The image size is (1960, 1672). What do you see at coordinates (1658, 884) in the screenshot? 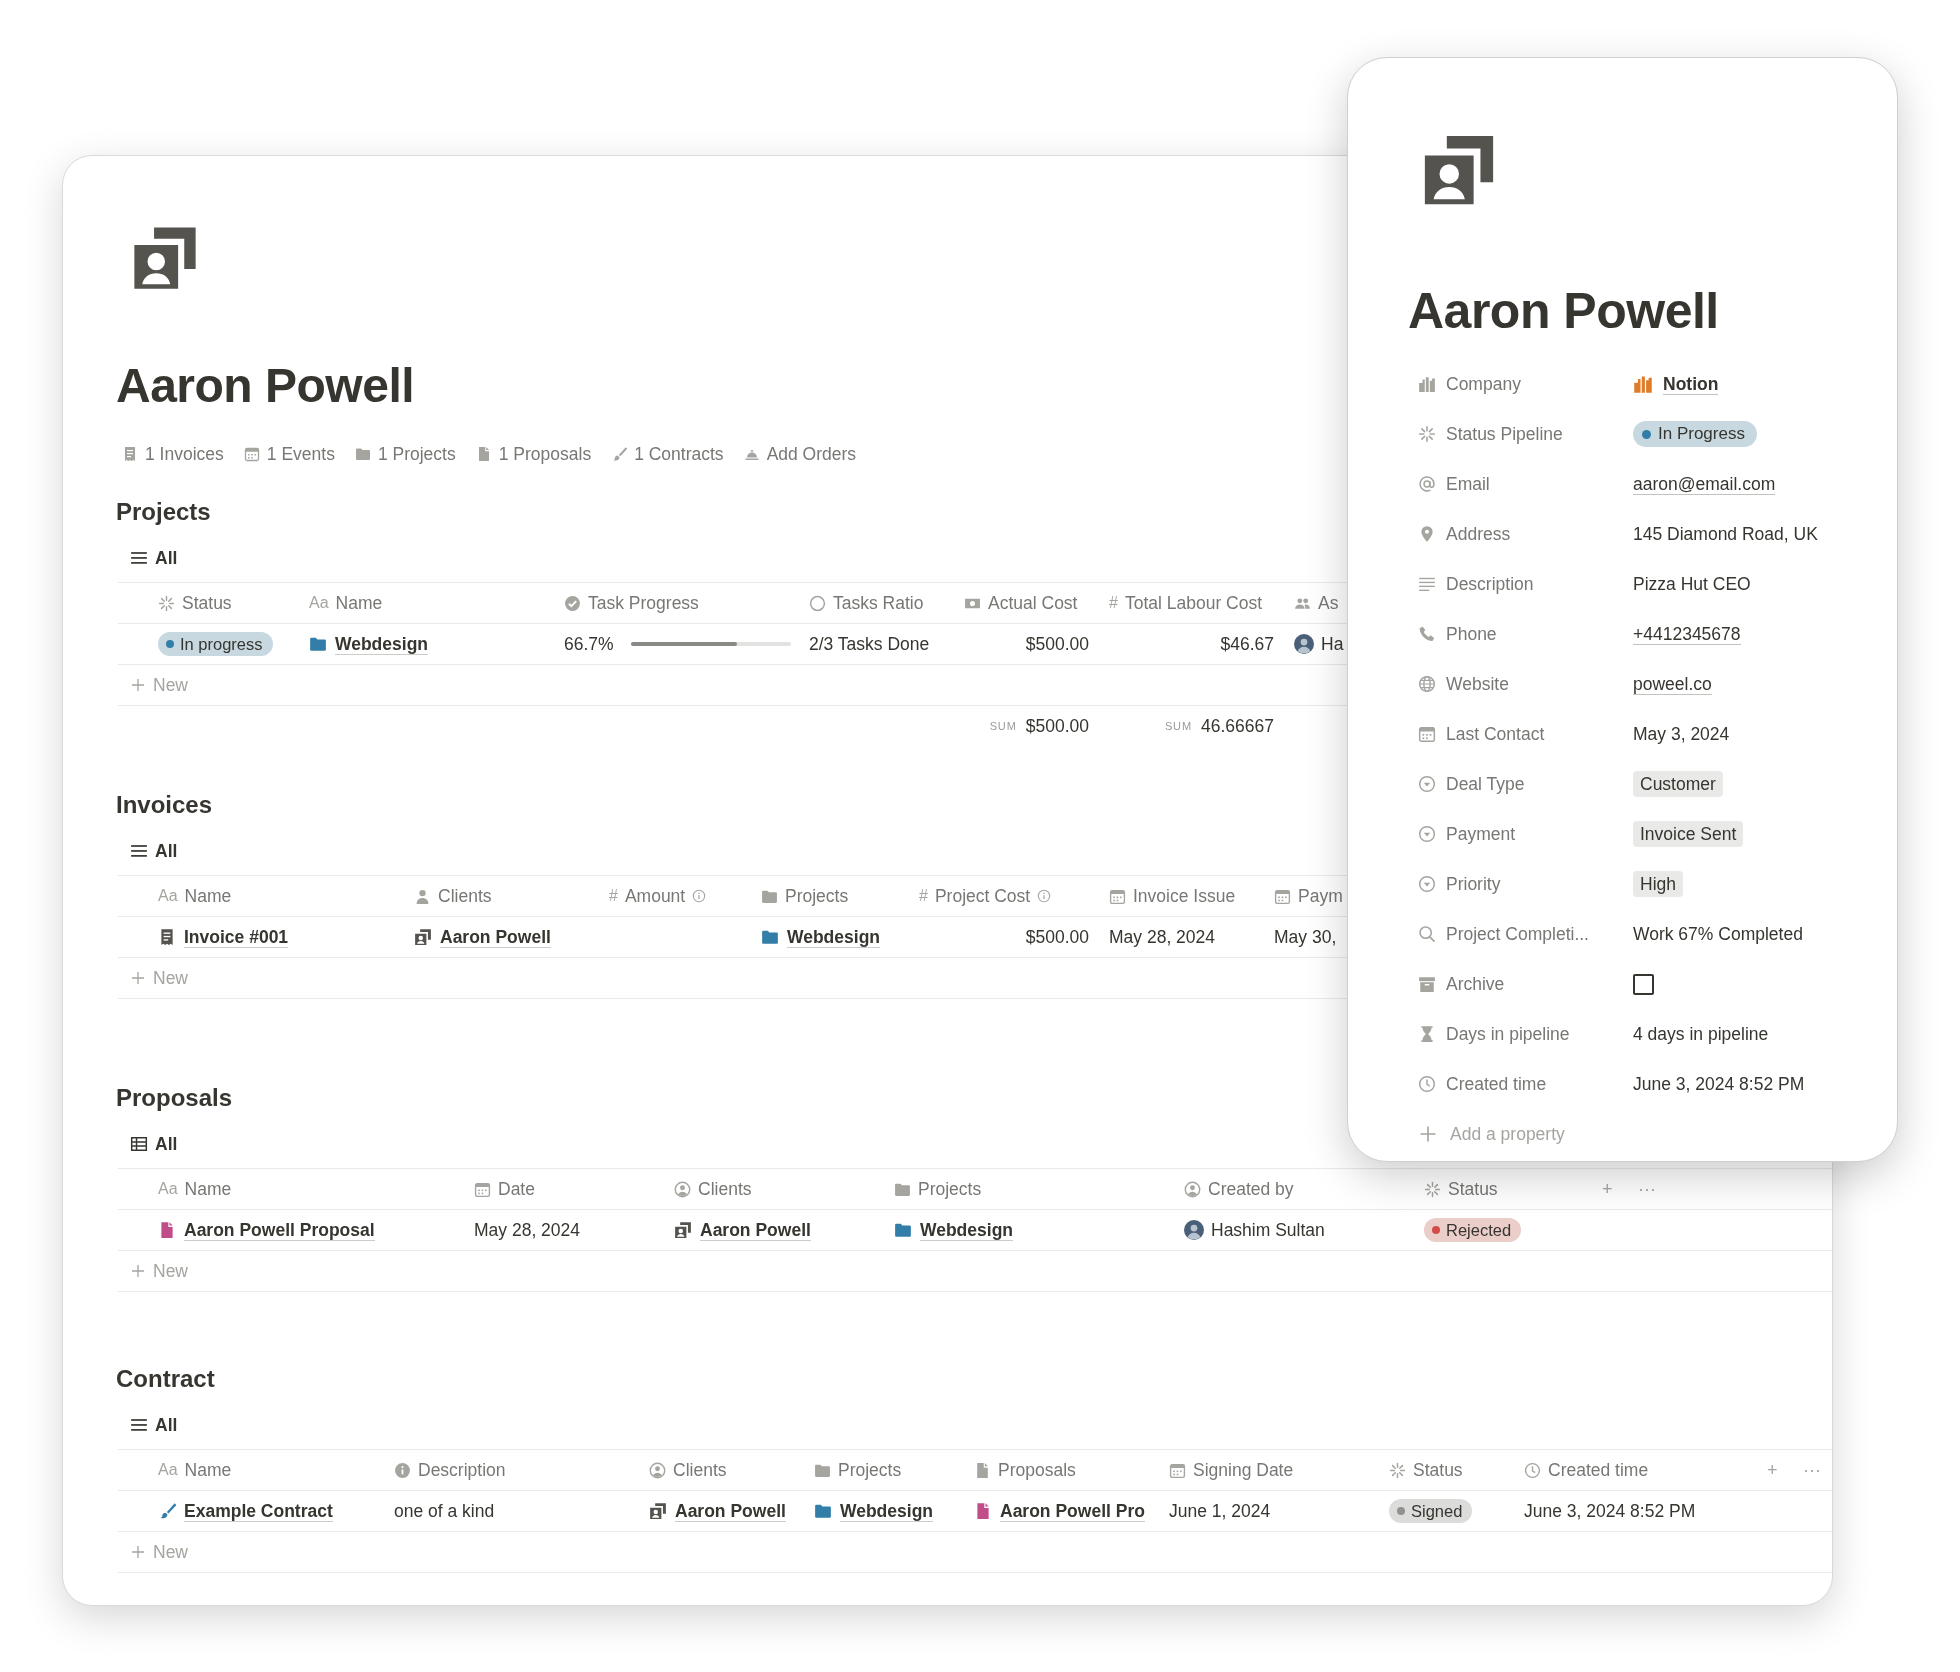
I see `select-tag: High` at bounding box center [1658, 884].